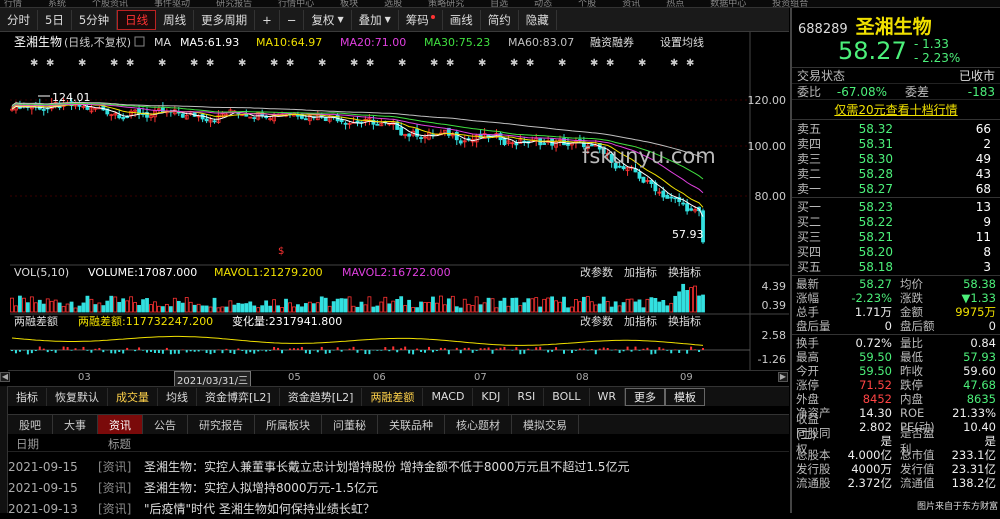 The width and height of the screenshot is (1000, 519). Describe the element at coordinates (350, 424) in the screenshot. I see `info-tab: 问董秘` at that location.